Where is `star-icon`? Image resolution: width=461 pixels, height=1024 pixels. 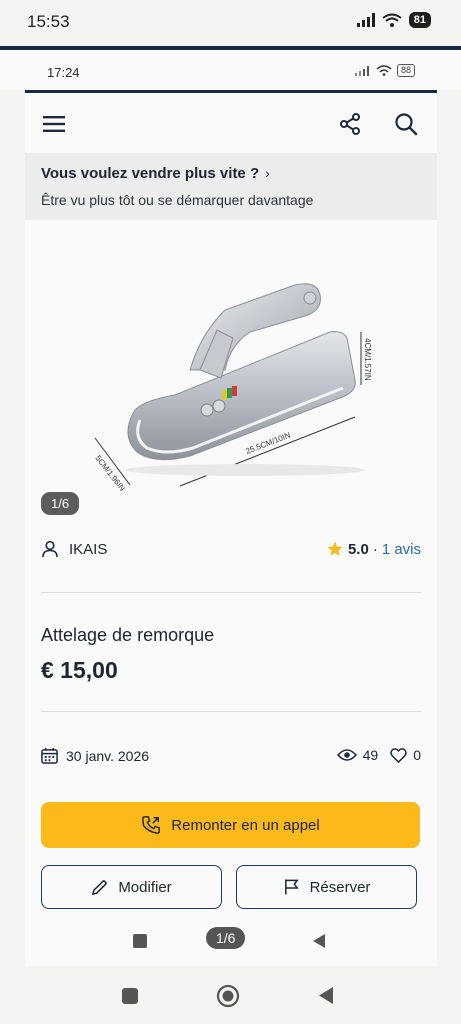 star-icon is located at coordinates (335, 548).